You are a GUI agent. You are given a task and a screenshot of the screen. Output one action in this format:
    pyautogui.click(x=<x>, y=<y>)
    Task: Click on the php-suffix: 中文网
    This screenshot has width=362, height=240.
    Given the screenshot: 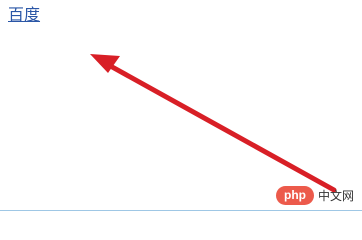 What is the action you would take?
    pyautogui.click(x=335, y=196)
    